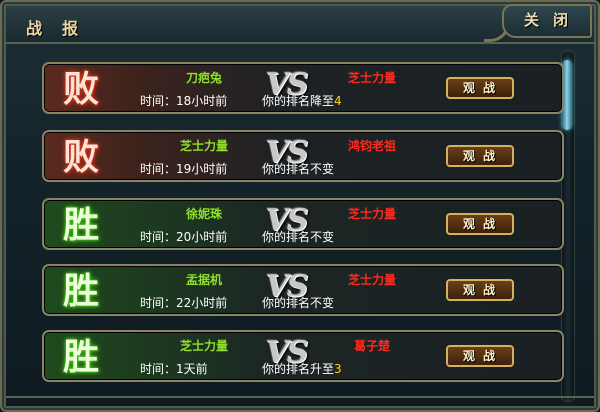 This screenshot has width=600, height=412. What do you see at coordinates (203, 78) in the screenshot?
I see `player1-name: 刀疤兔` at bounding box center [203, 78].